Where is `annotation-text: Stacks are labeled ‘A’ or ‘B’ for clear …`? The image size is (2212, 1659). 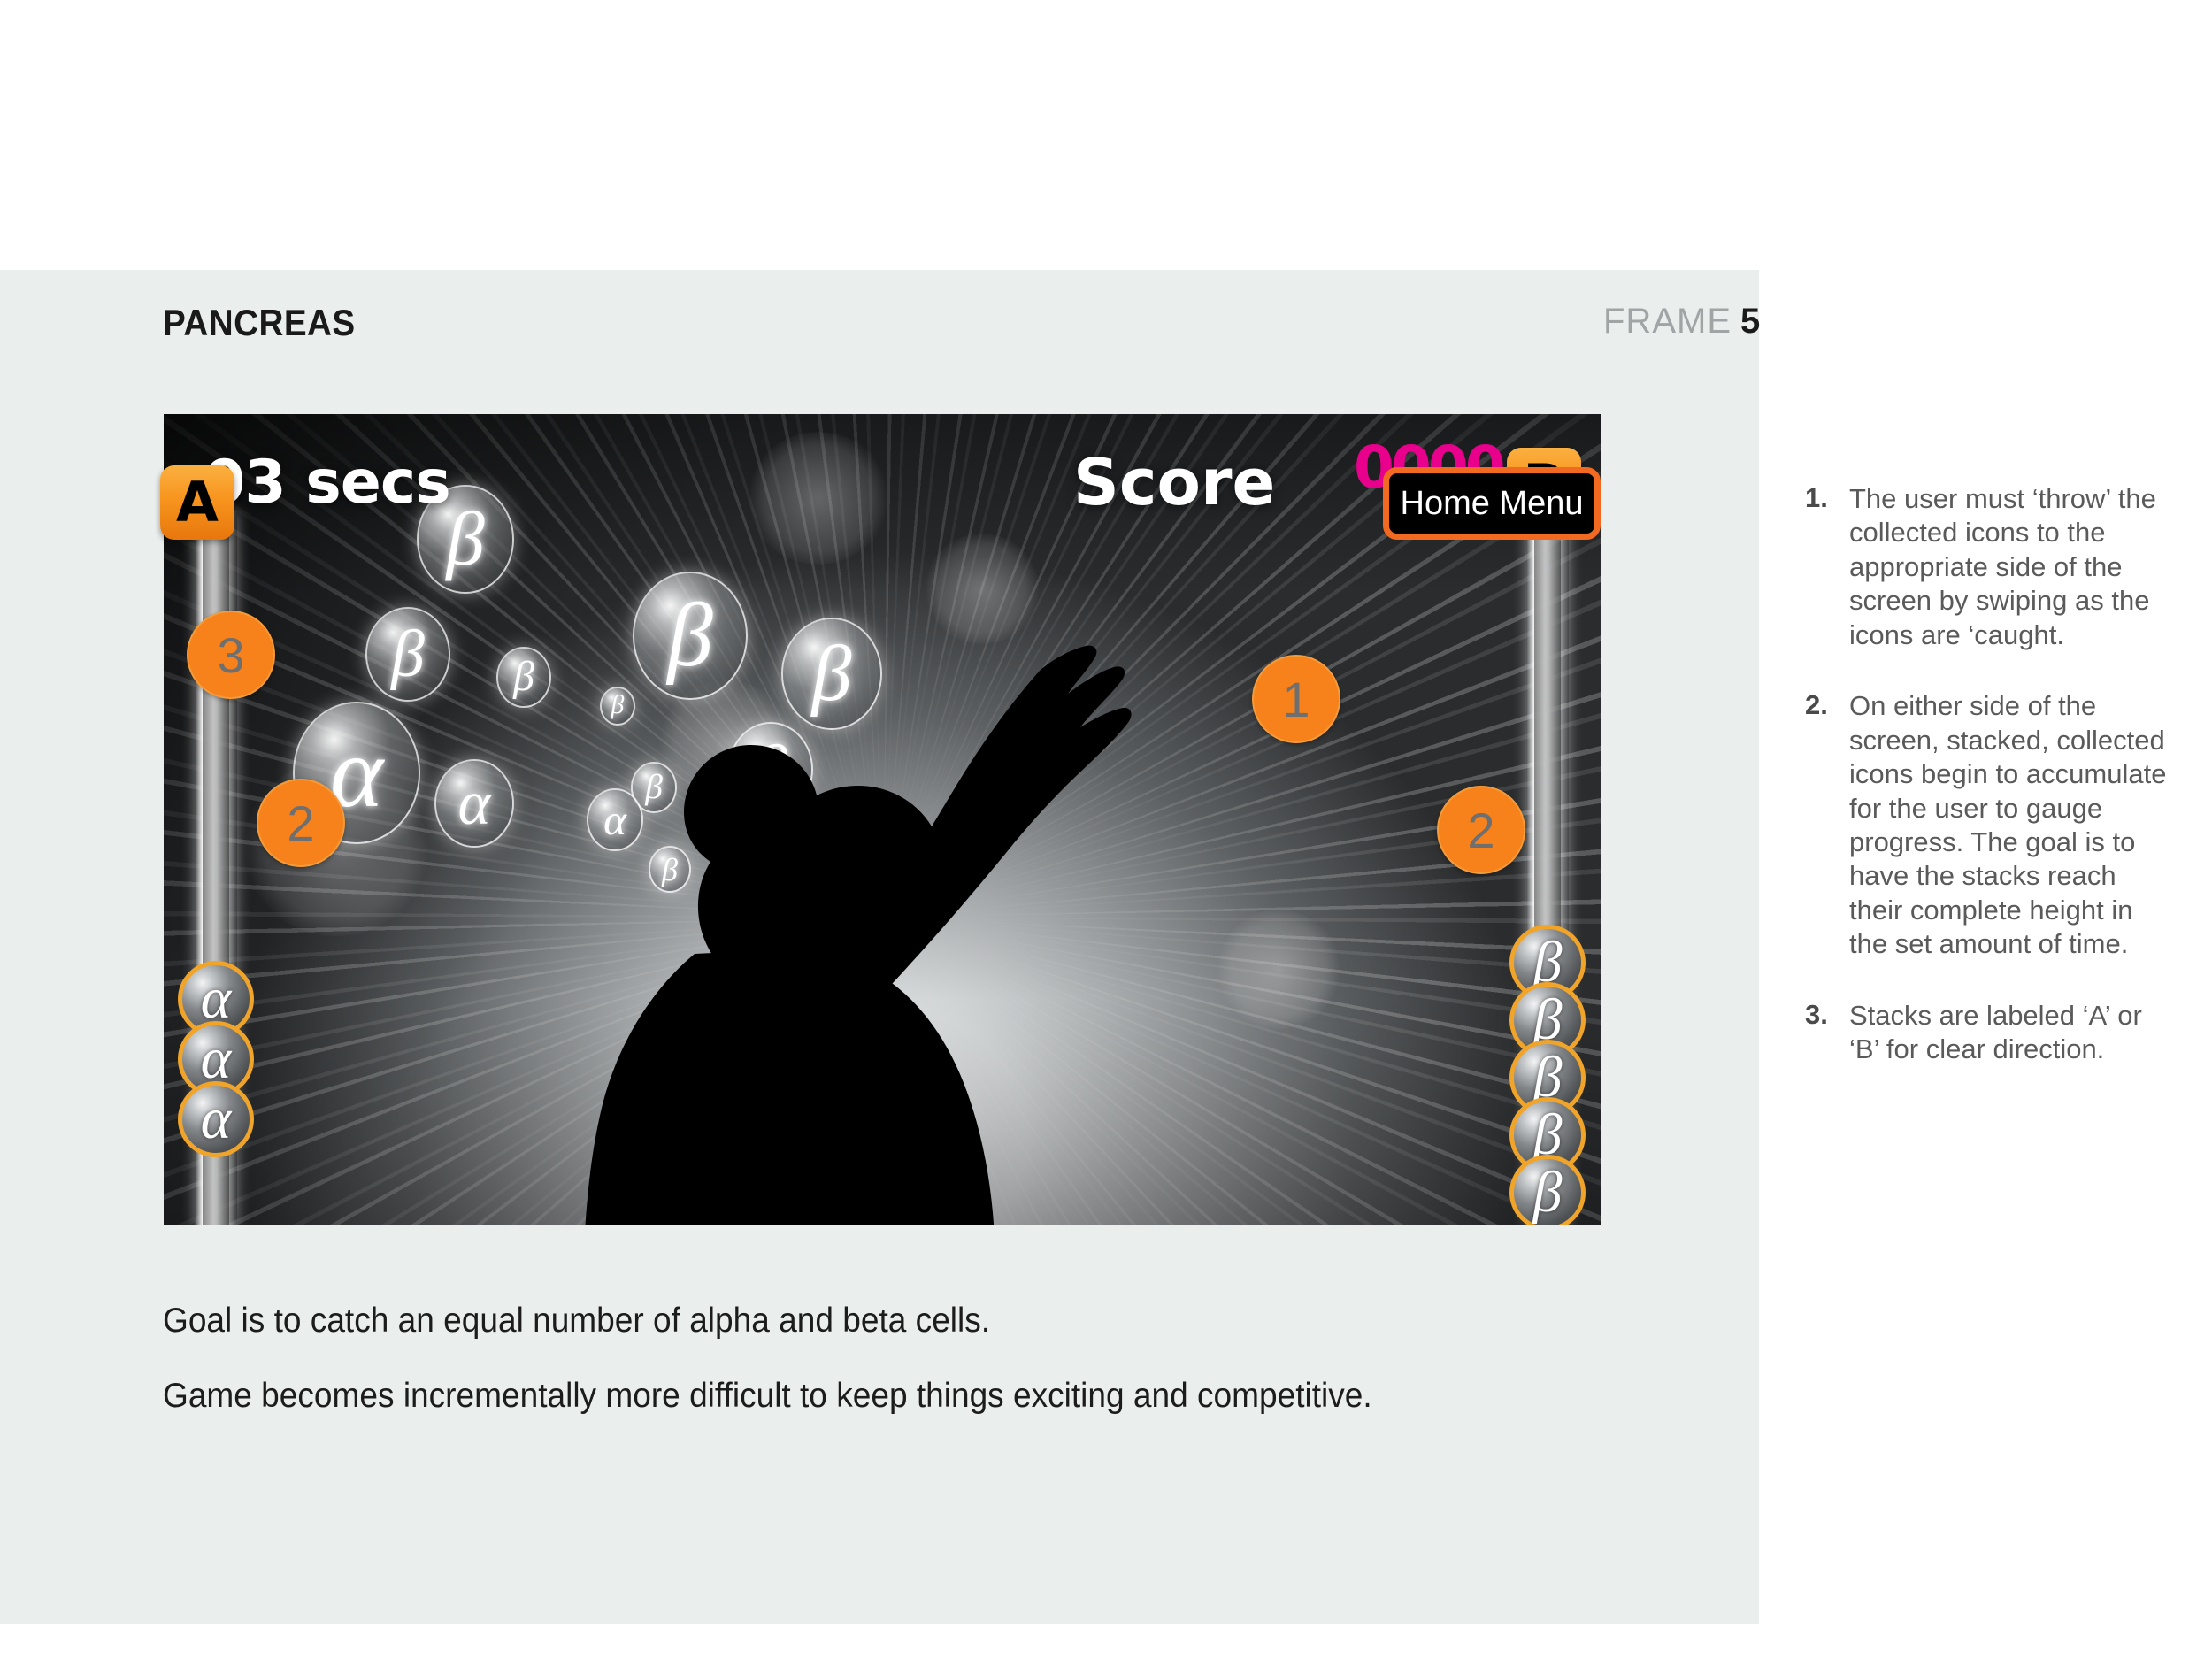 annotation-text: Stacks are labeled ‘A’ or ‘B’ for clear … is located at coordinates (1996, 1032).